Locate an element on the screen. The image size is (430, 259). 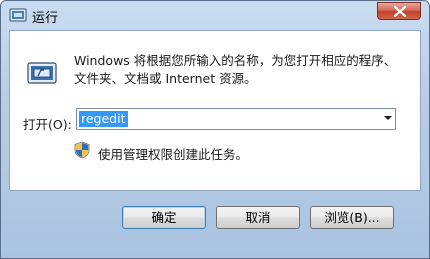
admin-note: 使用管理权限创建此任务。 is located at coordinates (173, 154).